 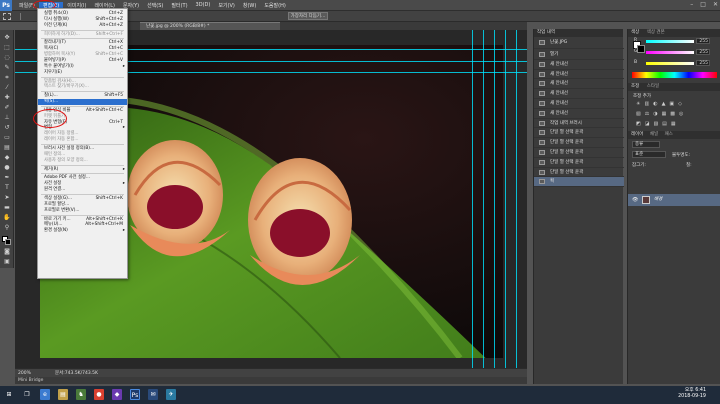 What do you see at coordinates (45, 394) in the screenshot?
I see `app-icon-1: e` at bounding box center [45, 394].